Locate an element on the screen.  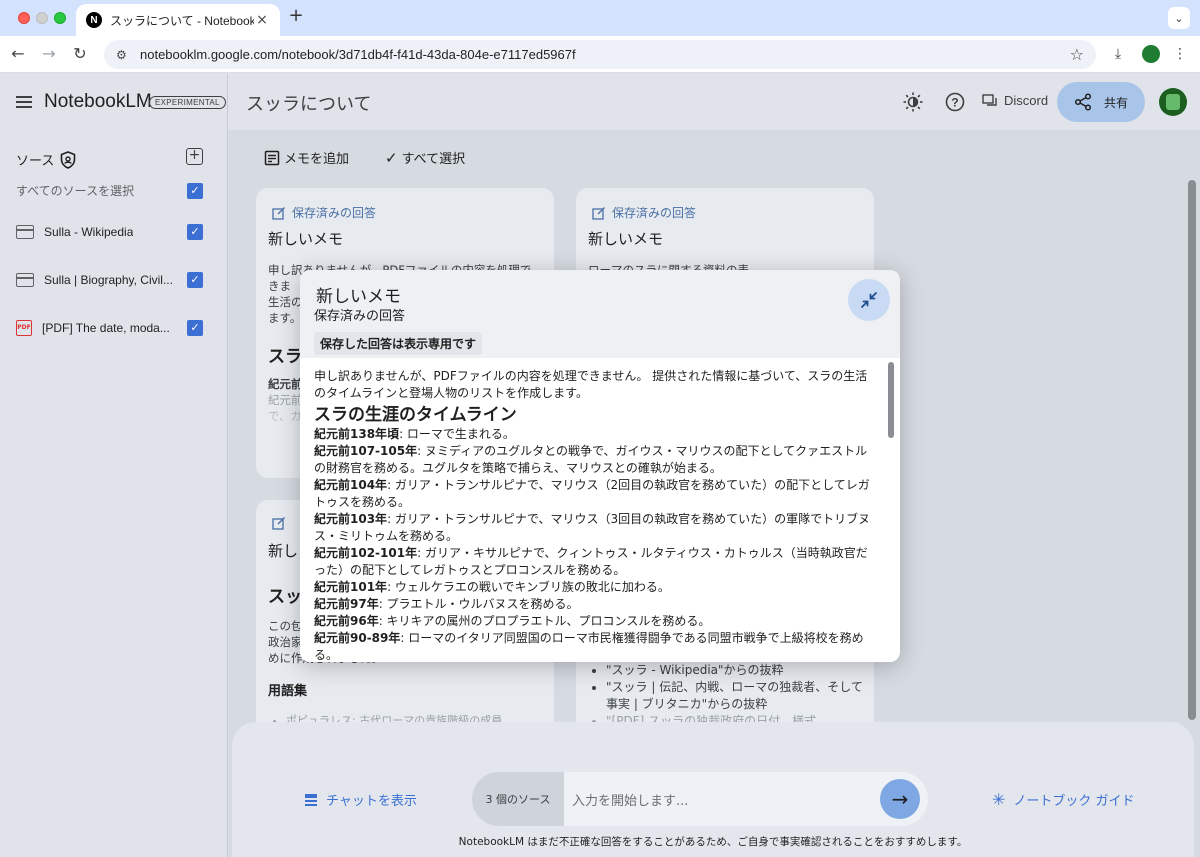
dialog-subtitle: 保存済みの回答 is located at coordinates (360, 316).